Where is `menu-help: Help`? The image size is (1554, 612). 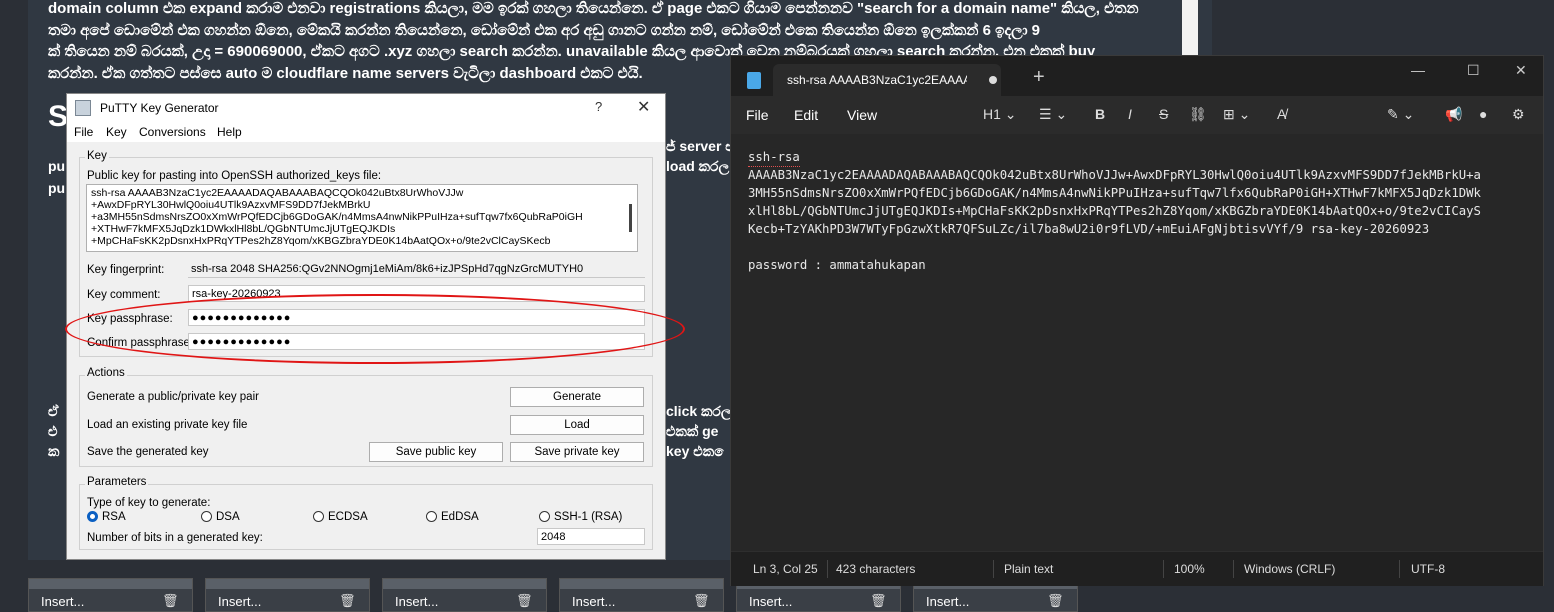 menu-help: Help is located at coordinates (229, 132).